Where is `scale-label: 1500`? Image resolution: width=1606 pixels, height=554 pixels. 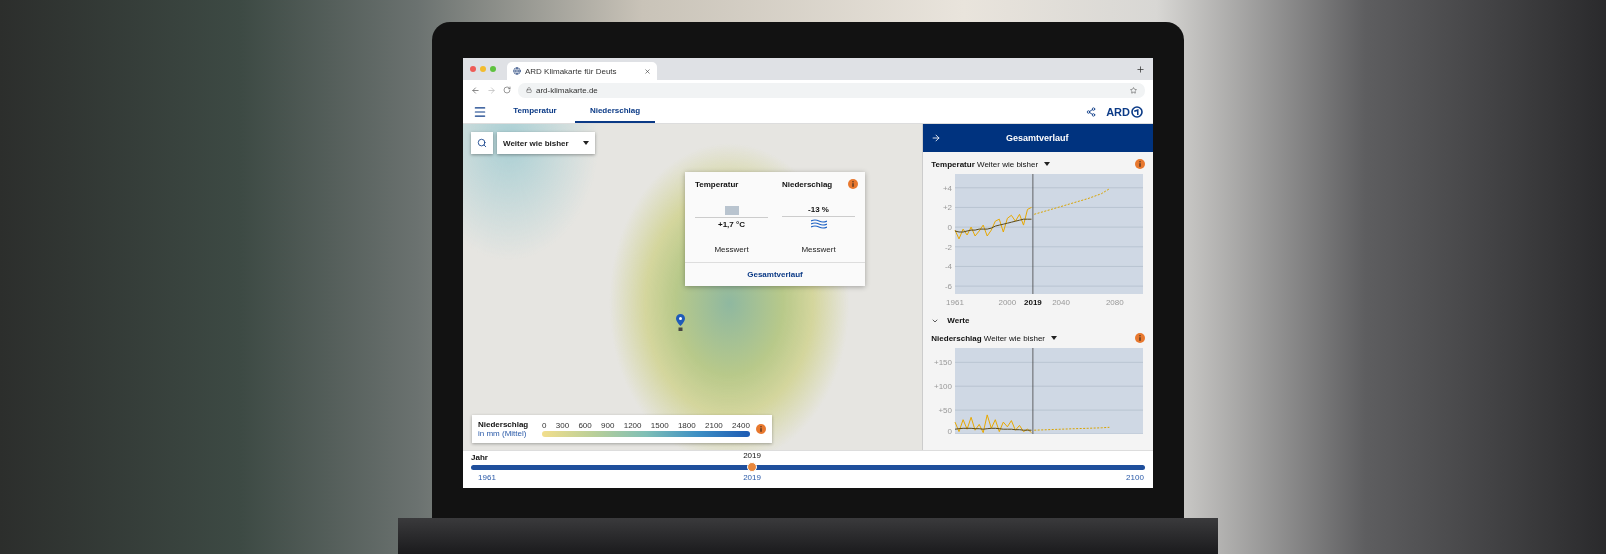
scale-label: 1500 is located at coordinates (659, 425).